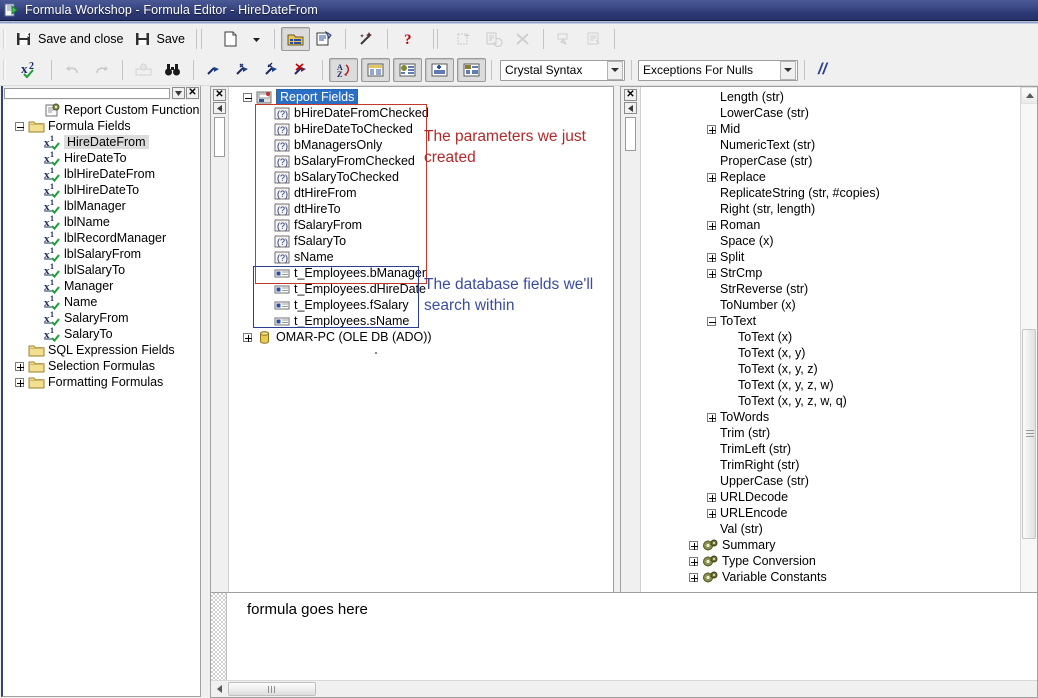  I want to click on operator-tree-toggle-button, so click(439, 70).